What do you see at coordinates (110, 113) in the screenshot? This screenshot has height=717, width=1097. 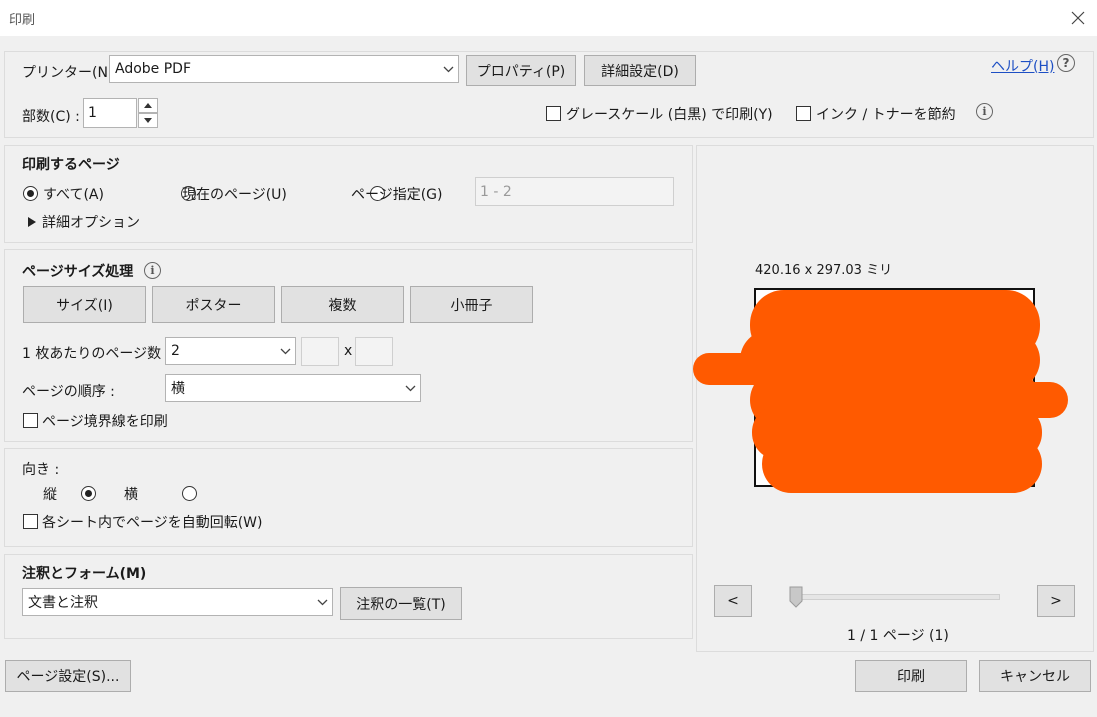 I see `copies-input: 1` at bounding box center [110, 113].